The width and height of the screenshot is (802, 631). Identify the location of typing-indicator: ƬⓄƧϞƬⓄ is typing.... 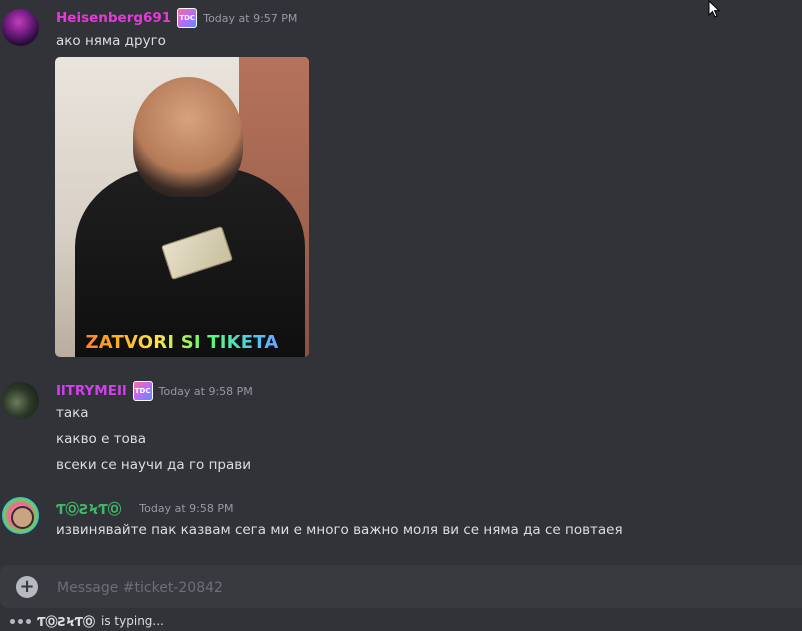
(87, 621).